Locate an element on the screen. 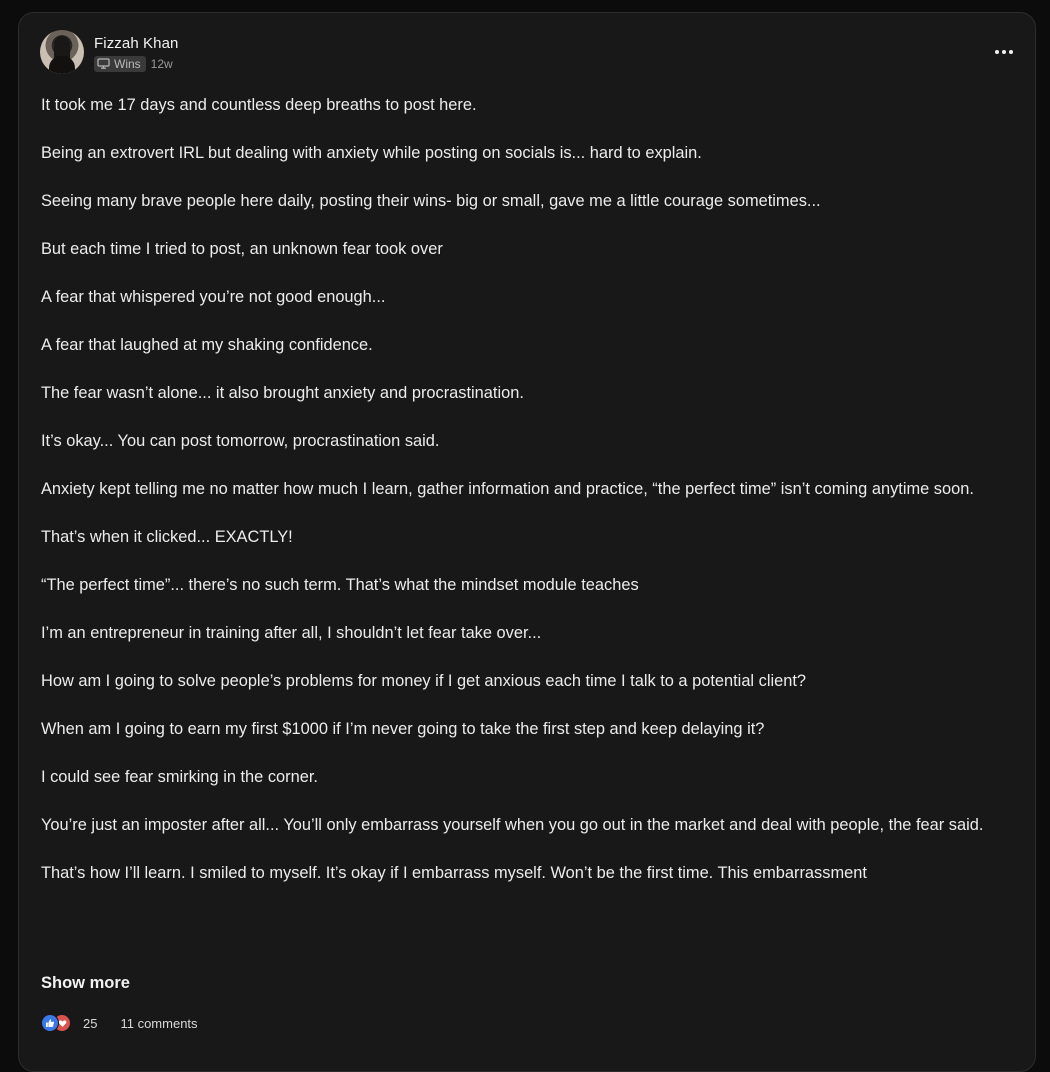  author-name: Fizzah Khan is located at coordinates (136, 43).